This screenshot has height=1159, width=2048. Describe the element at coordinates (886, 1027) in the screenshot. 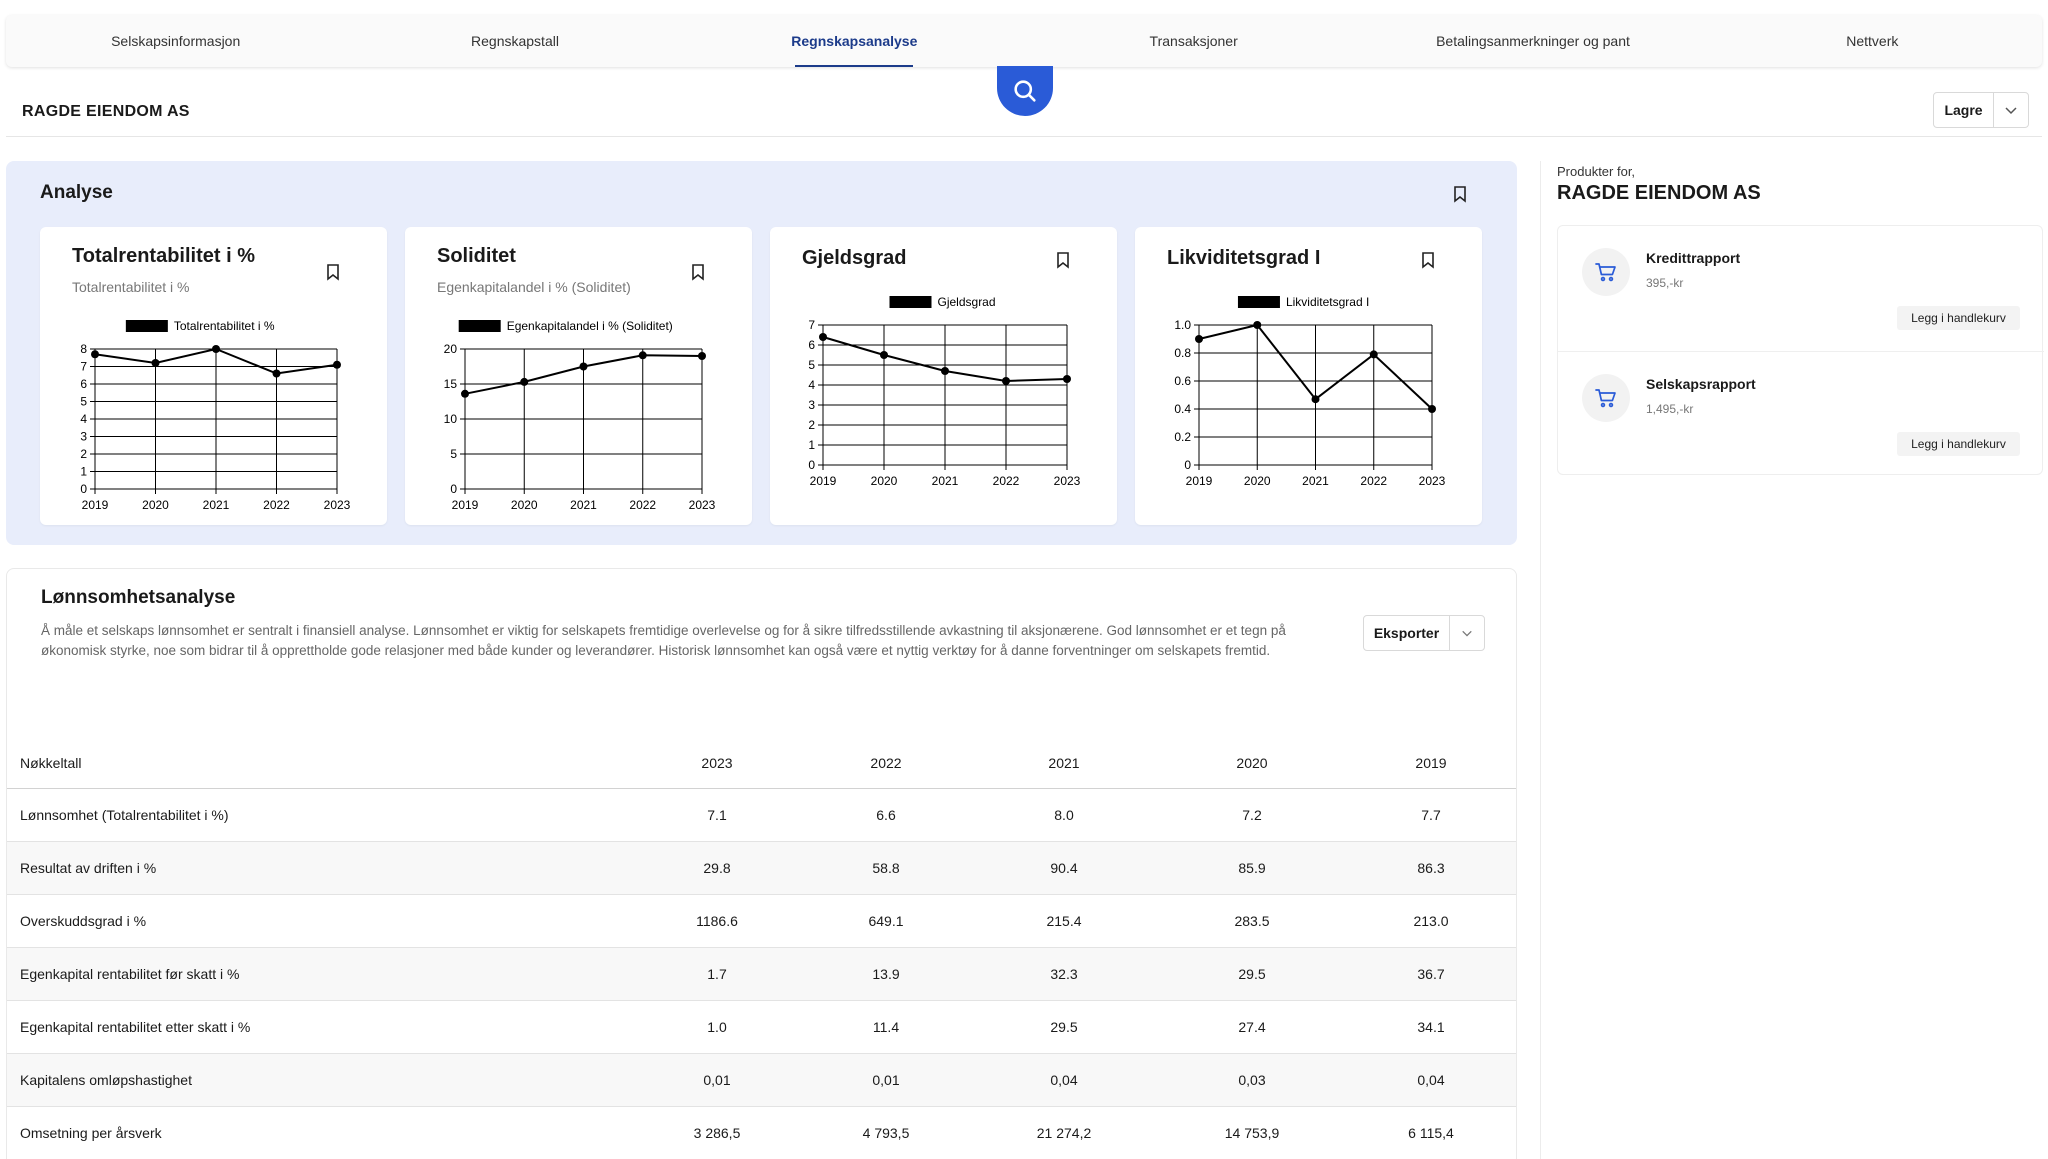

I see `table-cell: 11.4` at that location.